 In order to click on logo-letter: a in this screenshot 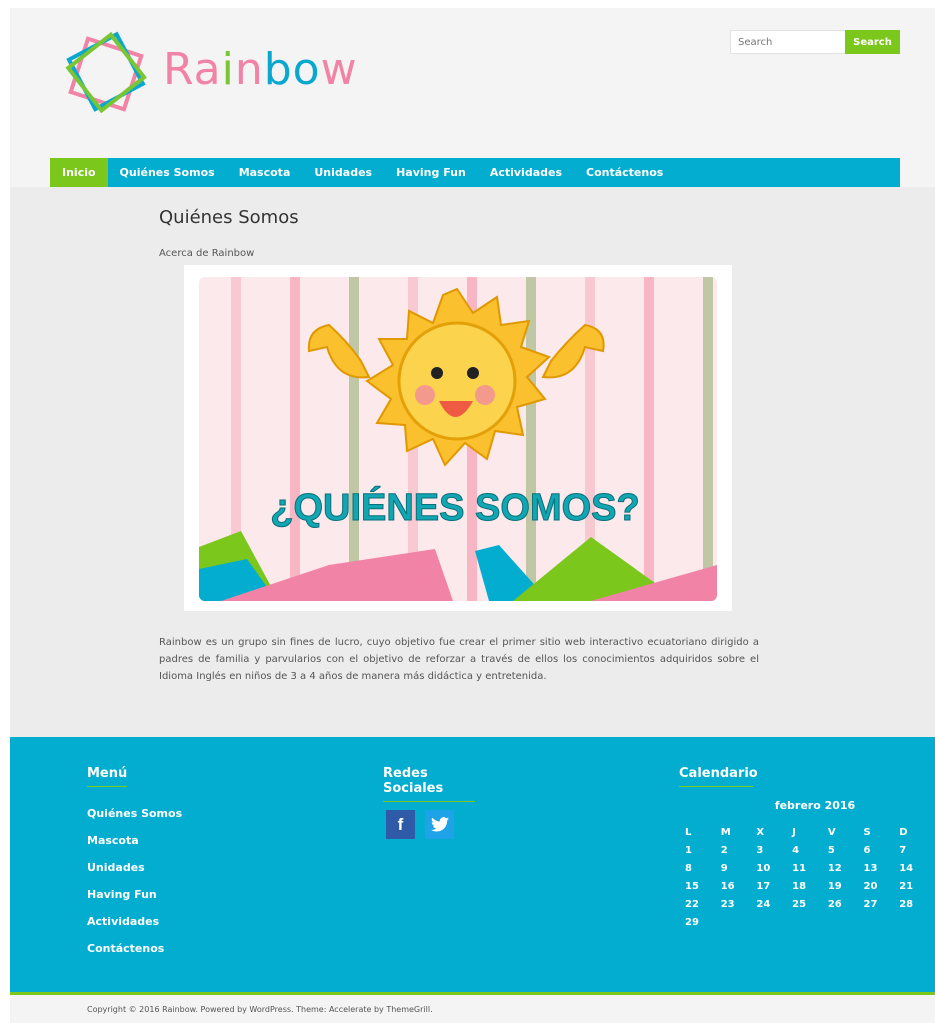, I will do `click(207, 69)`.